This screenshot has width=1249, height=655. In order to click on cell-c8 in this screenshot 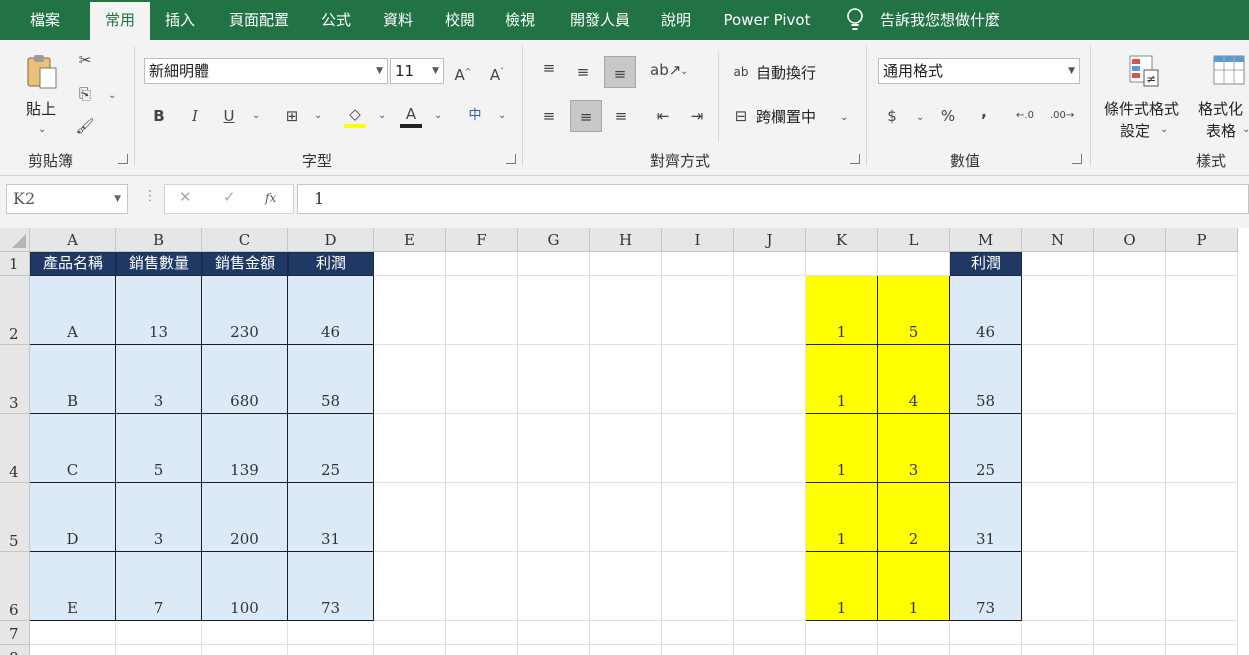, I will do `click(245, 650)`.